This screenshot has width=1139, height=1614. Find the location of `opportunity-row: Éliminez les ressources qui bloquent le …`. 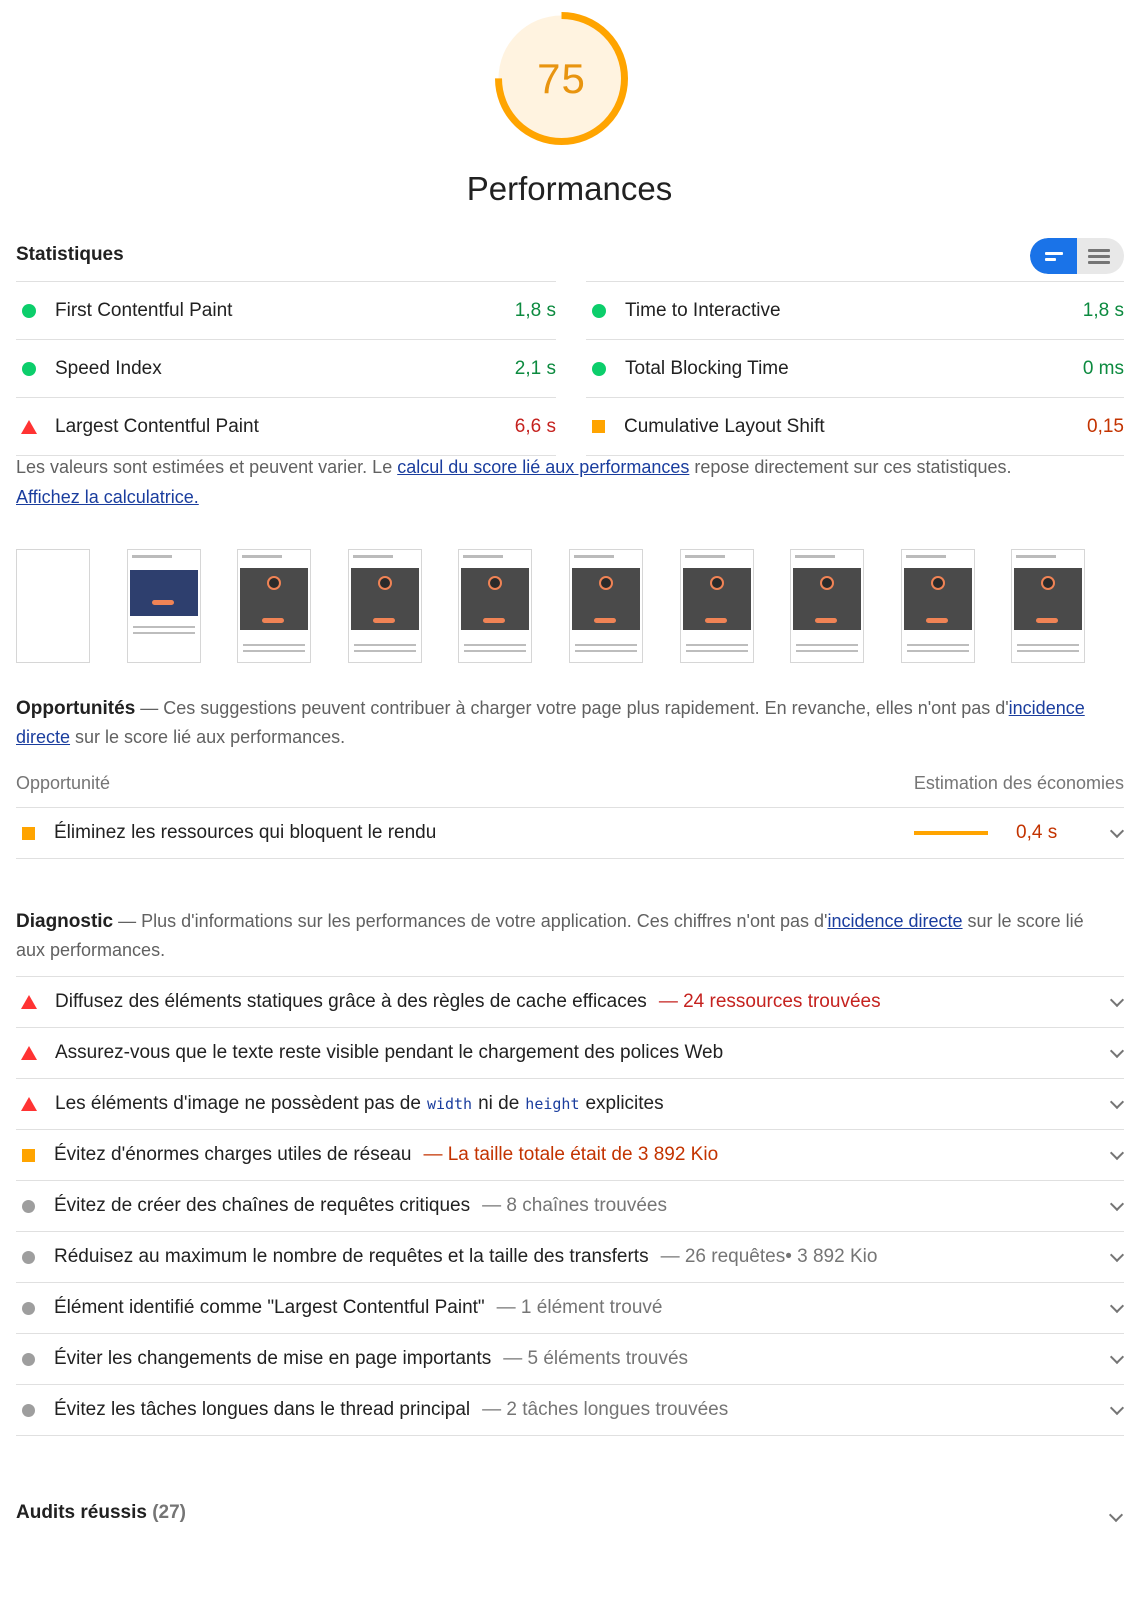

opportunity-row: Éliminez les ressources qui bloquent le … is located at coordinates (570, 833).